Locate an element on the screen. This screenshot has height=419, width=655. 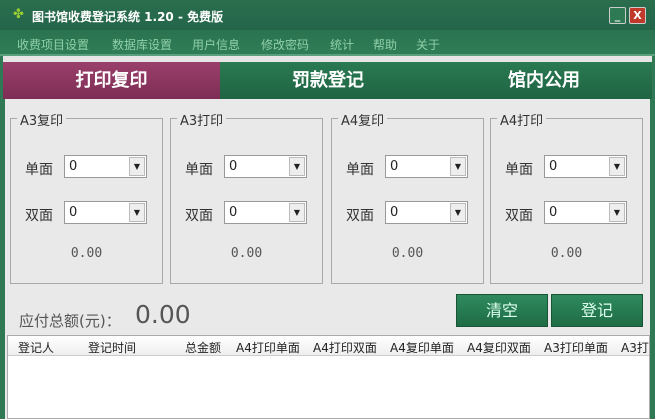
group-title: A3复印 is located at coordinates (42, 119).